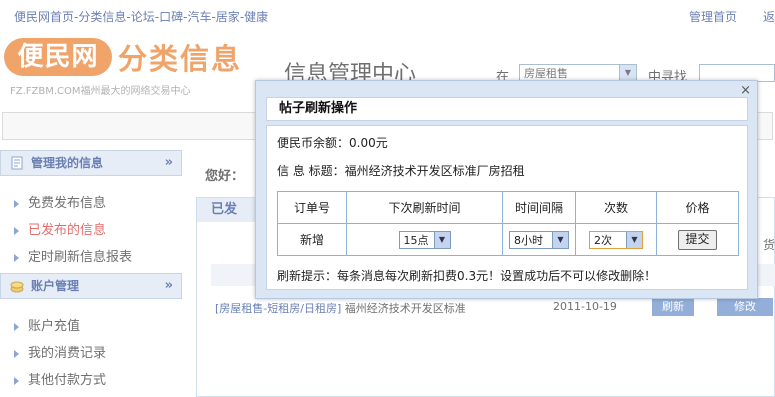  I want to click on subject-value: 福州经济技术开发区标准厂房招租, so click(434, 171).